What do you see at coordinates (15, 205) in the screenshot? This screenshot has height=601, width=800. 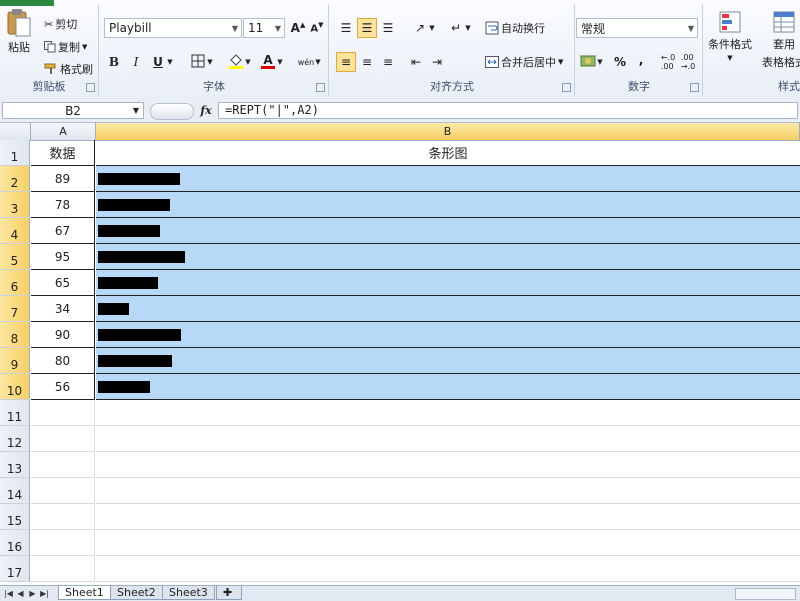 I see `row-header: 3` at bounding box center [15, 205].